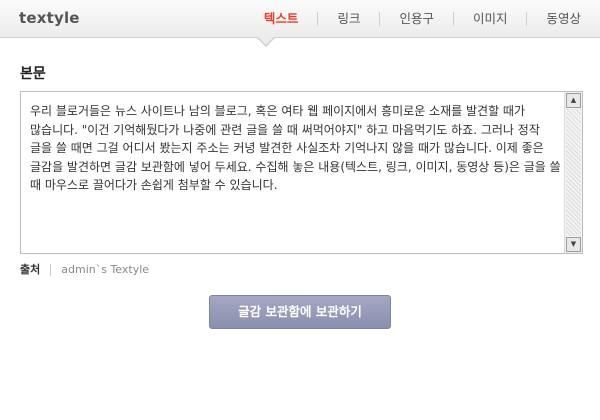  What do you see at coordinates (281, 19) in the screenshot?
I see `tab-text: 텍스트` at bounding box center [281, 19].